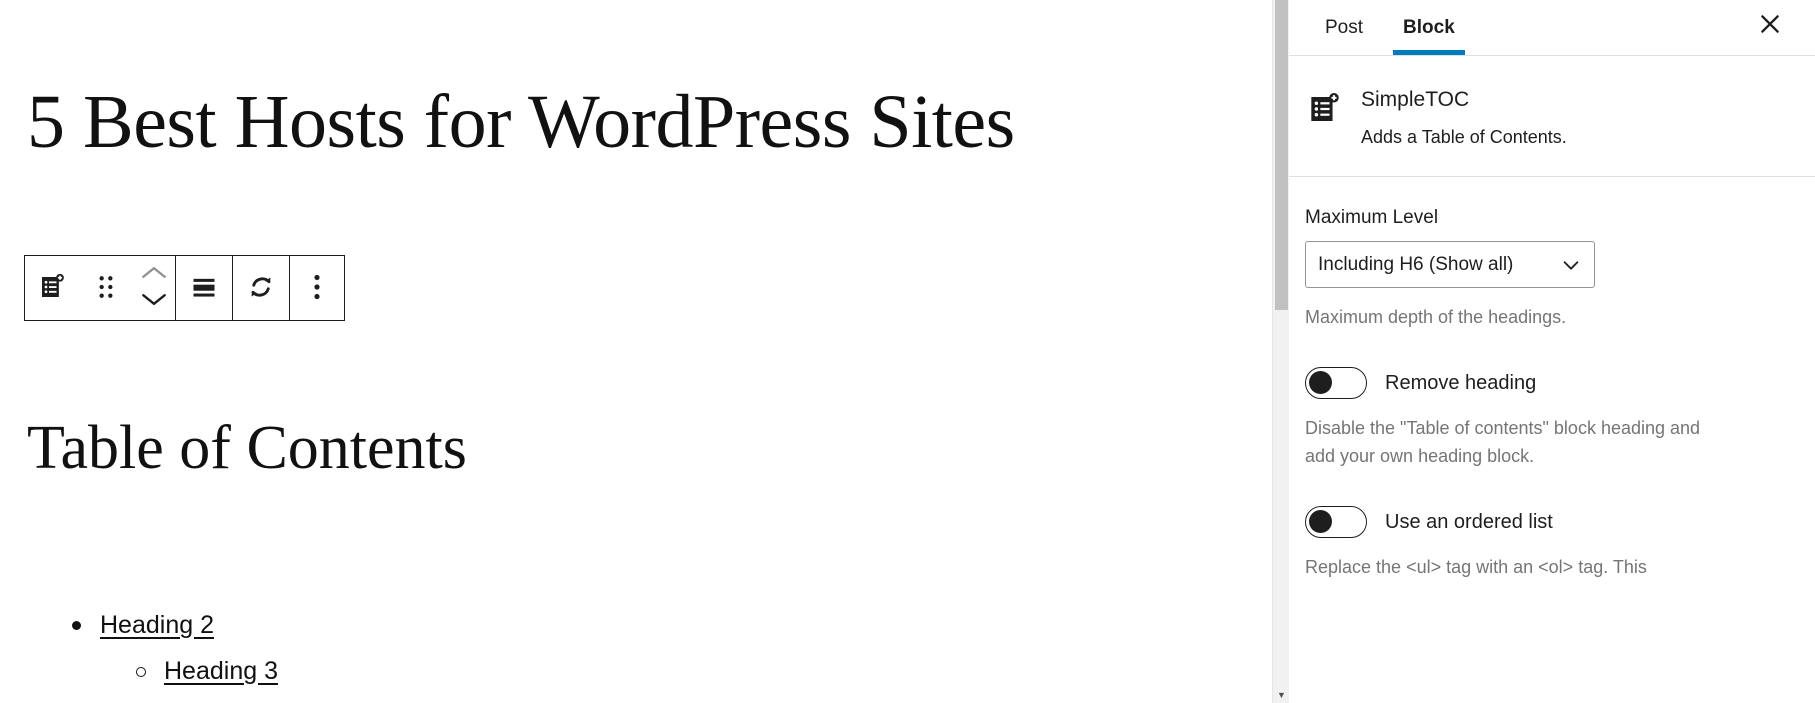  I want to click on use-ordered-list-row: Use an ordered list, so click(1542, 522).